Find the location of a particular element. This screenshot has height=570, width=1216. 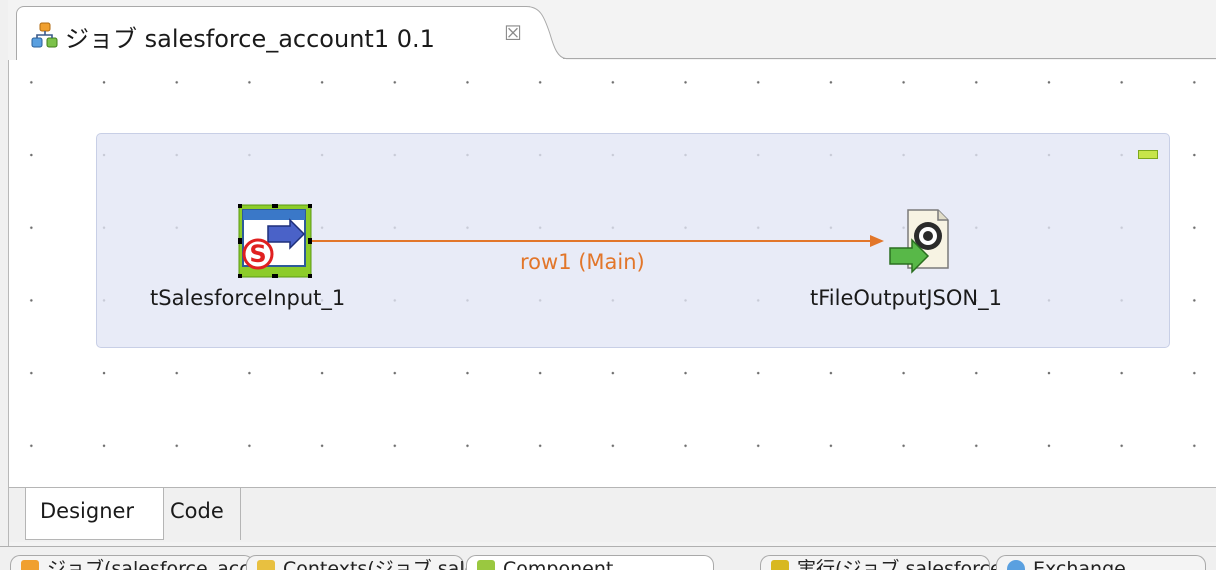

file-output-json-icon is located at coordinates (919, 241).